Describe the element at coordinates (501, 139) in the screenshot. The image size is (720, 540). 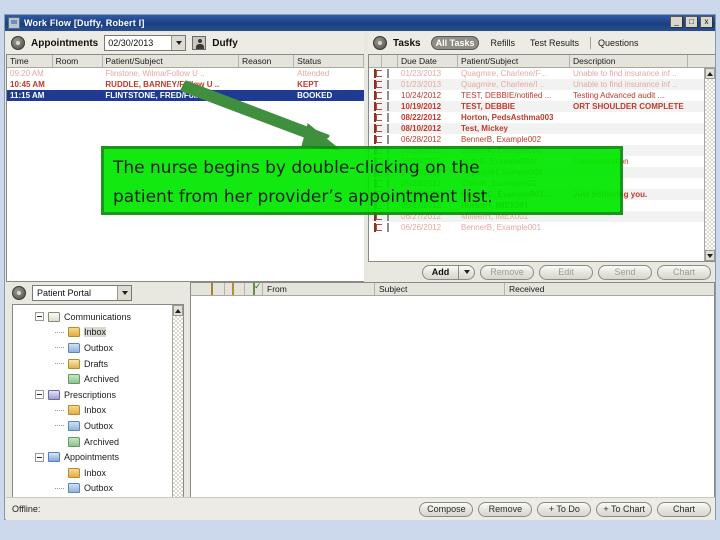
I see `cell-patient: BennerB, Example002` at that location.